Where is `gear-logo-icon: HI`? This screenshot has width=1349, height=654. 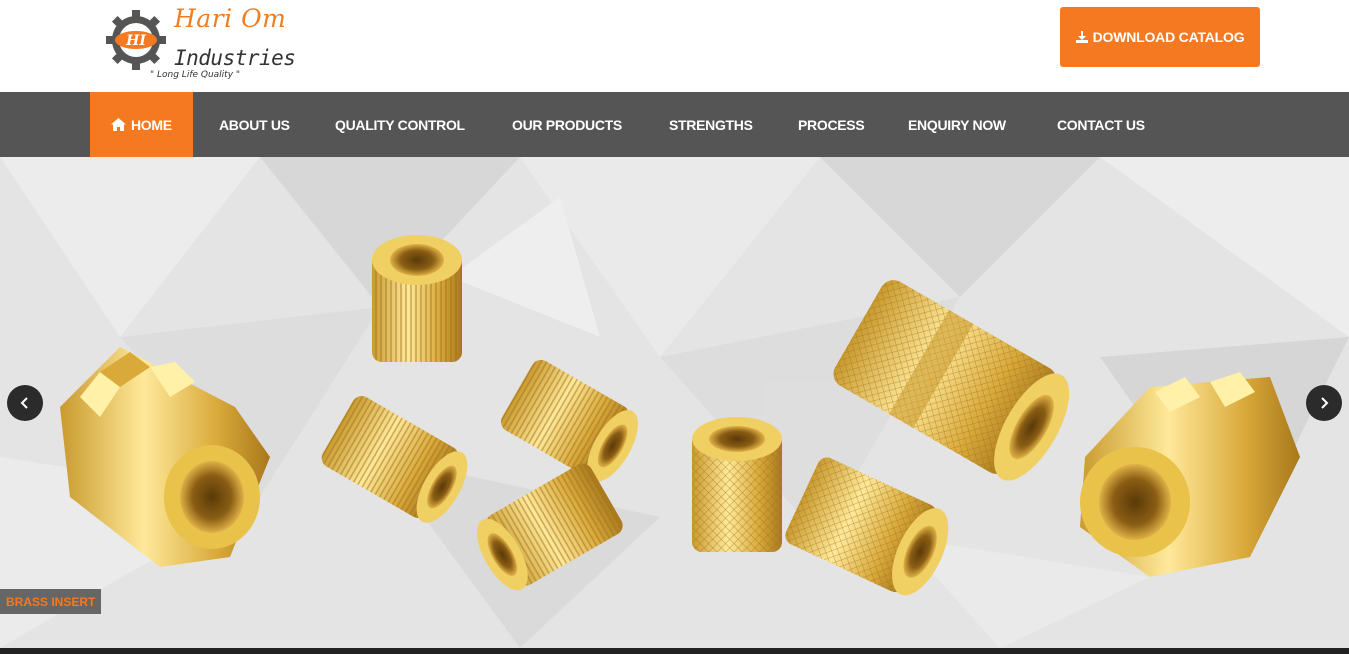 gear-logo-icon: HI is located at coordinates (136, 40).